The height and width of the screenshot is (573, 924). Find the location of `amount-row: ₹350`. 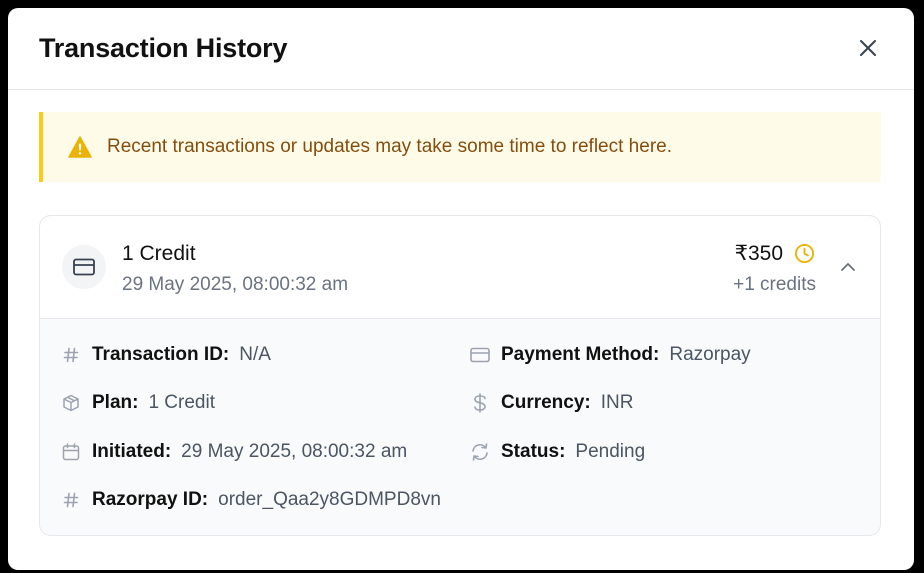

amount-row: ₹350 is located at coordinates (775, 253).